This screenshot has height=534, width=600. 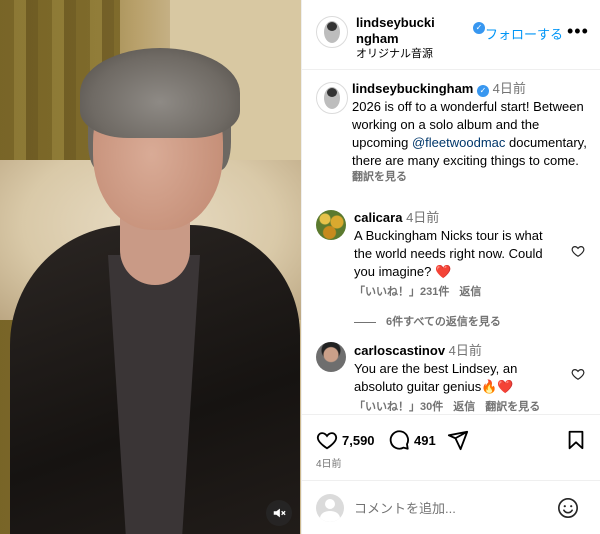 What do you see at coordinates (524, 35) in the screenshot?
I see `follow-button: フォローする` at bounding box center [524, 35].